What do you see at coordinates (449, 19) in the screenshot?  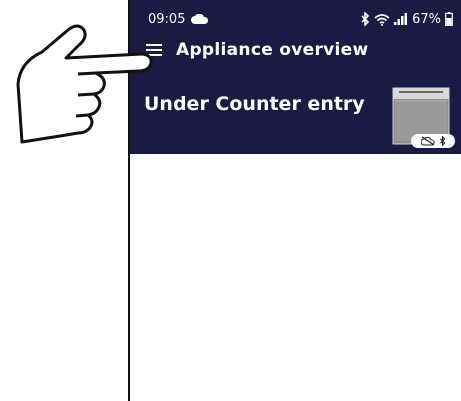 I see `battery-icon` at bounding box center [449, 19].